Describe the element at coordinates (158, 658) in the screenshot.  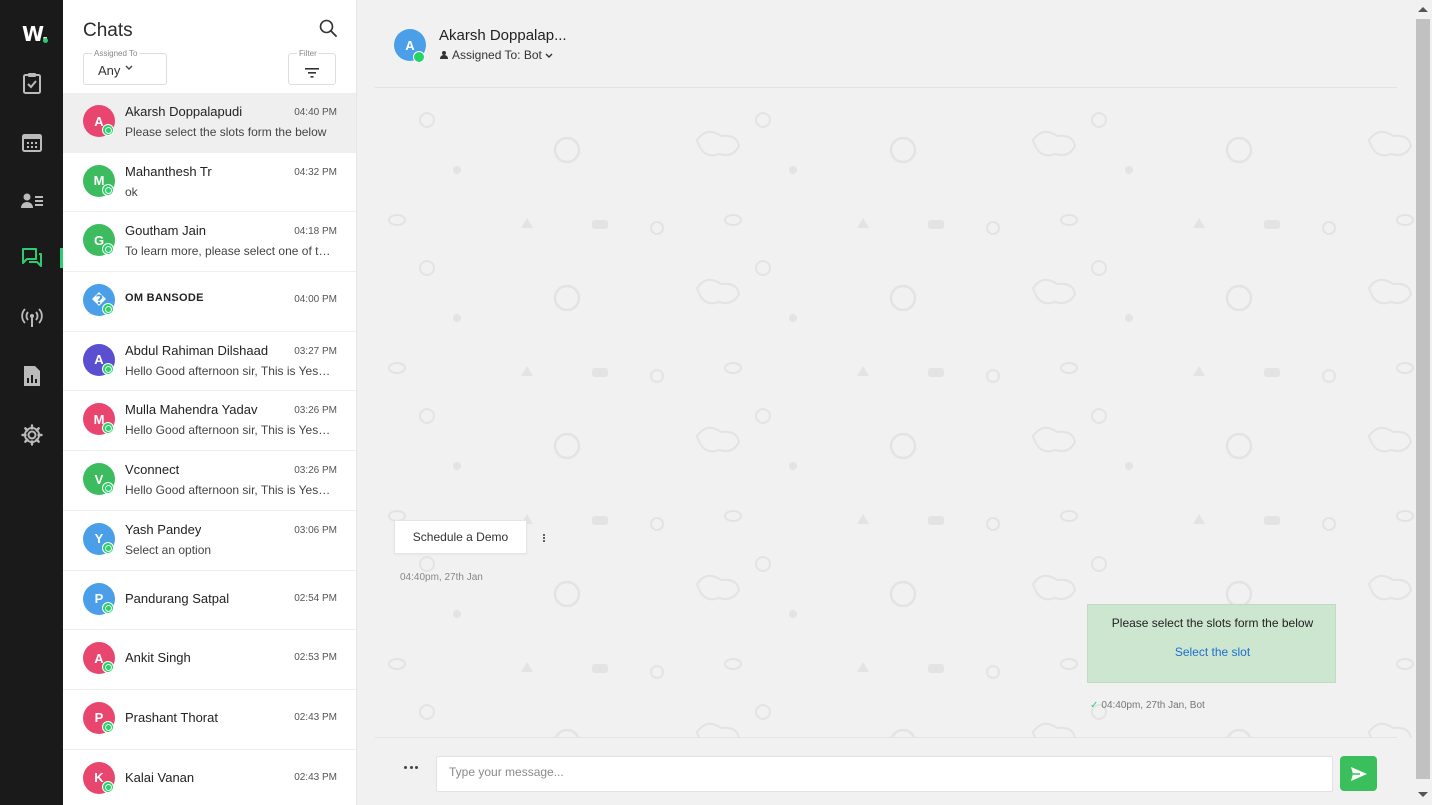
I see `contact-name: Ankit Singh` at that location.